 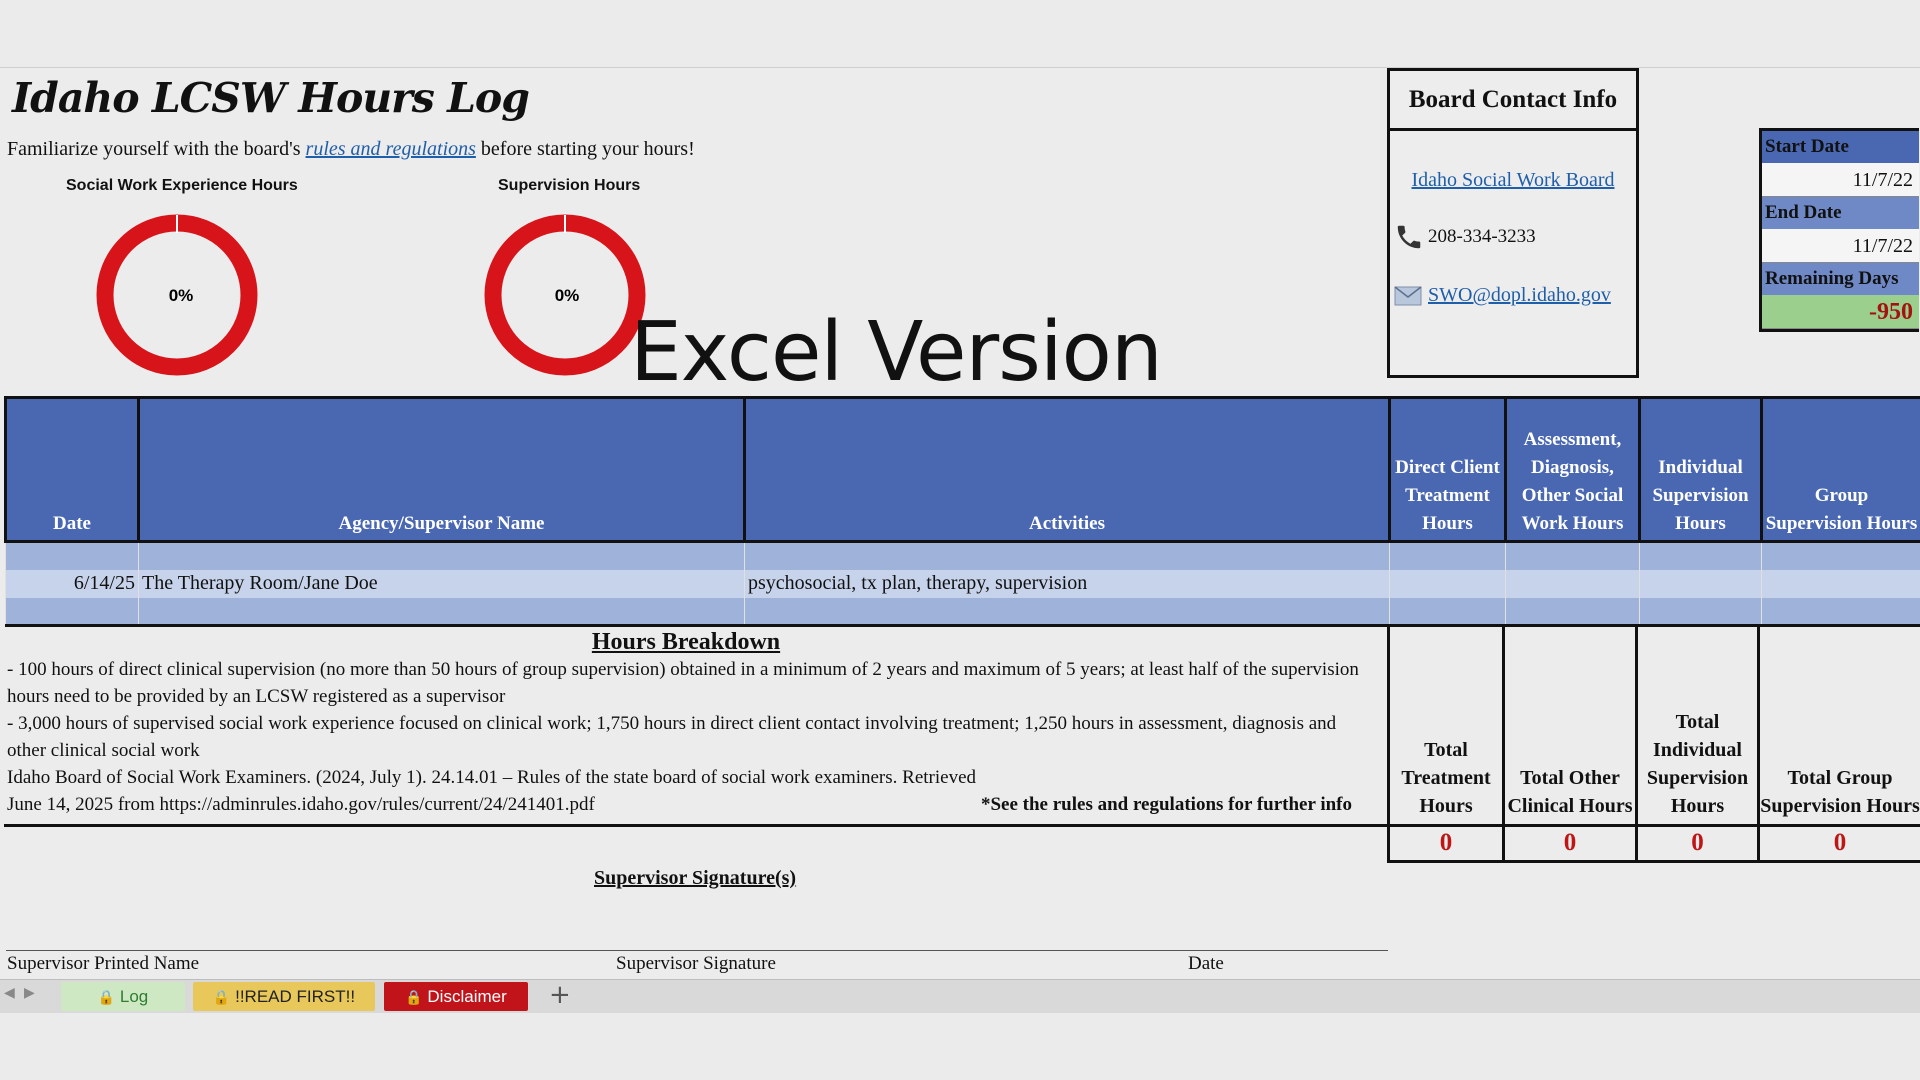 What do you see at coordinates (72, 583) in the screenshot?
I see `cell-date: 6/14/25` at bounding box center [72, 583].